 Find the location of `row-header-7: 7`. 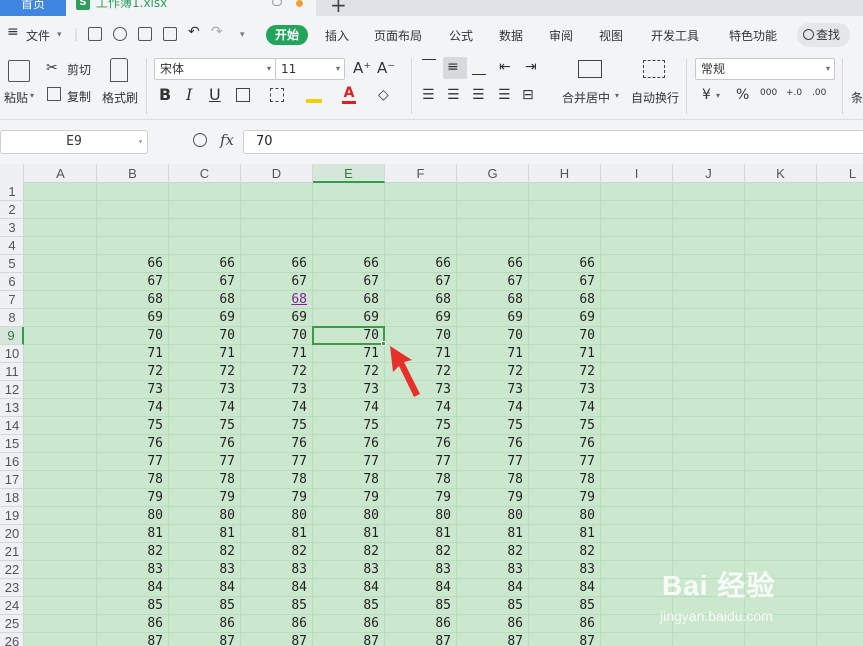

row-header-7: 7 is located at coordinates (12, 300).